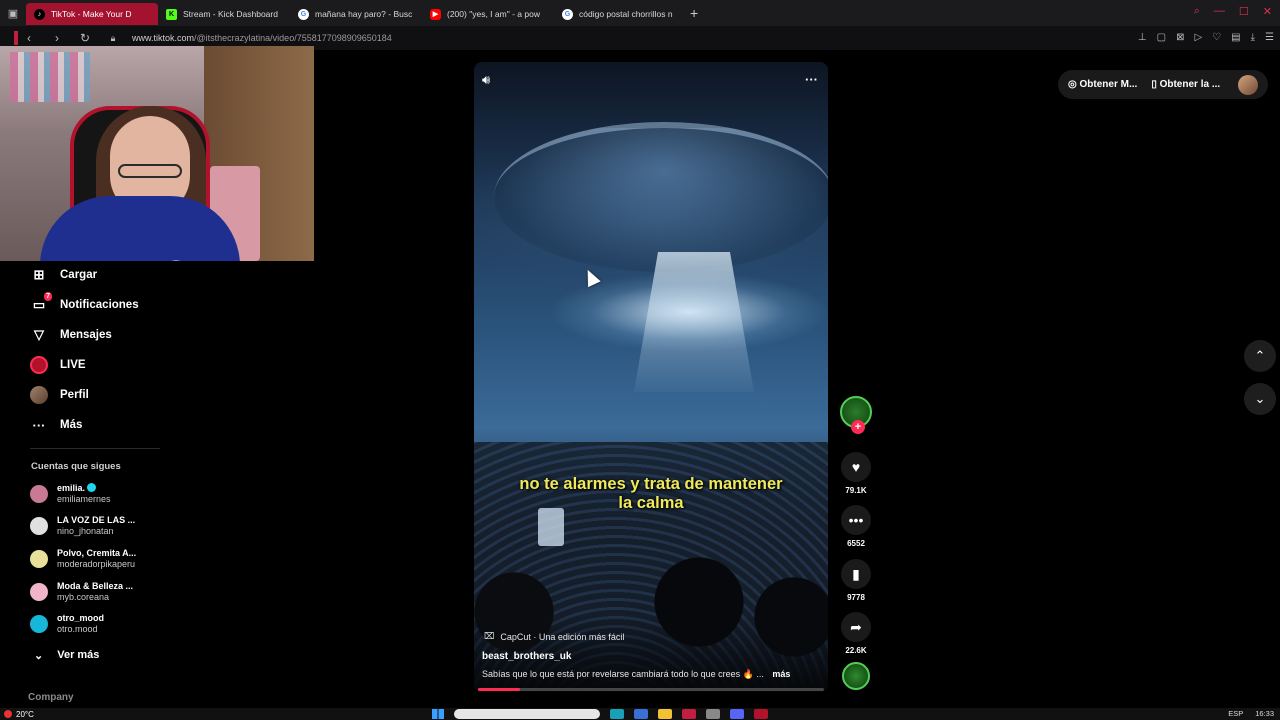 Image resolution: width=1280 pixels, height=720 pixels. I want to click on send-icon: ▽, so click(39, 334).